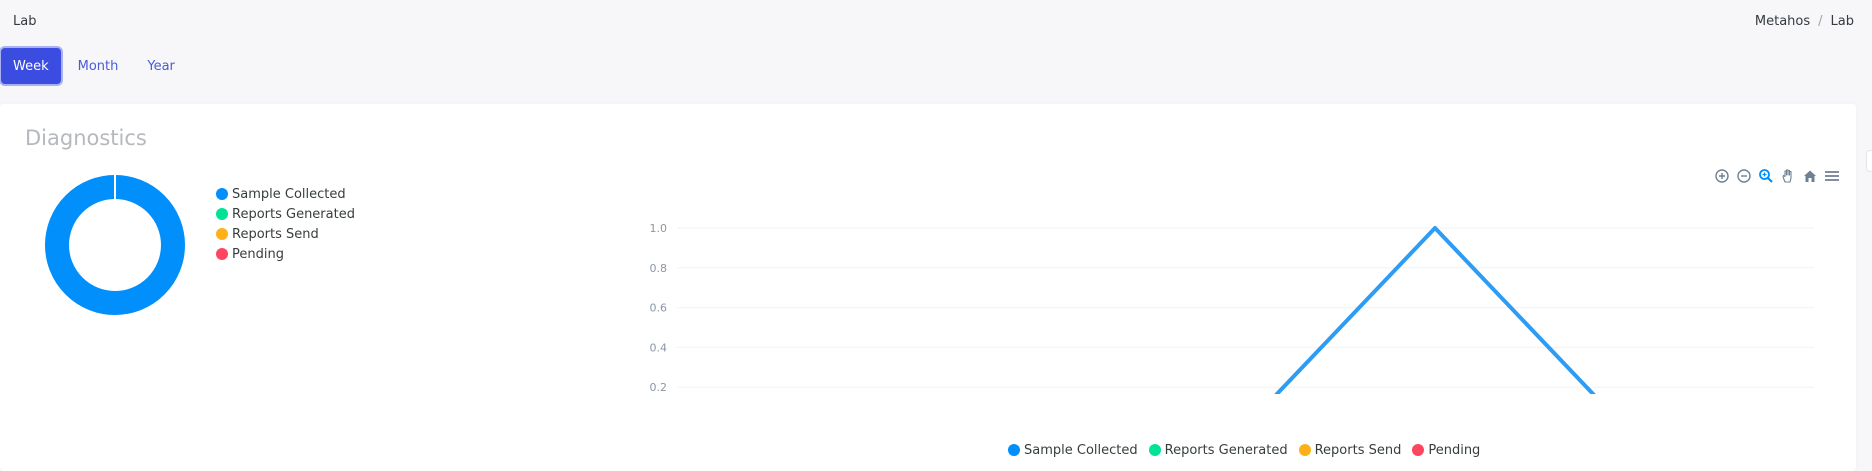 This screenshot has width=1872, height=471. I want to click on y-tick-label: 0.4, so click(659, 347).